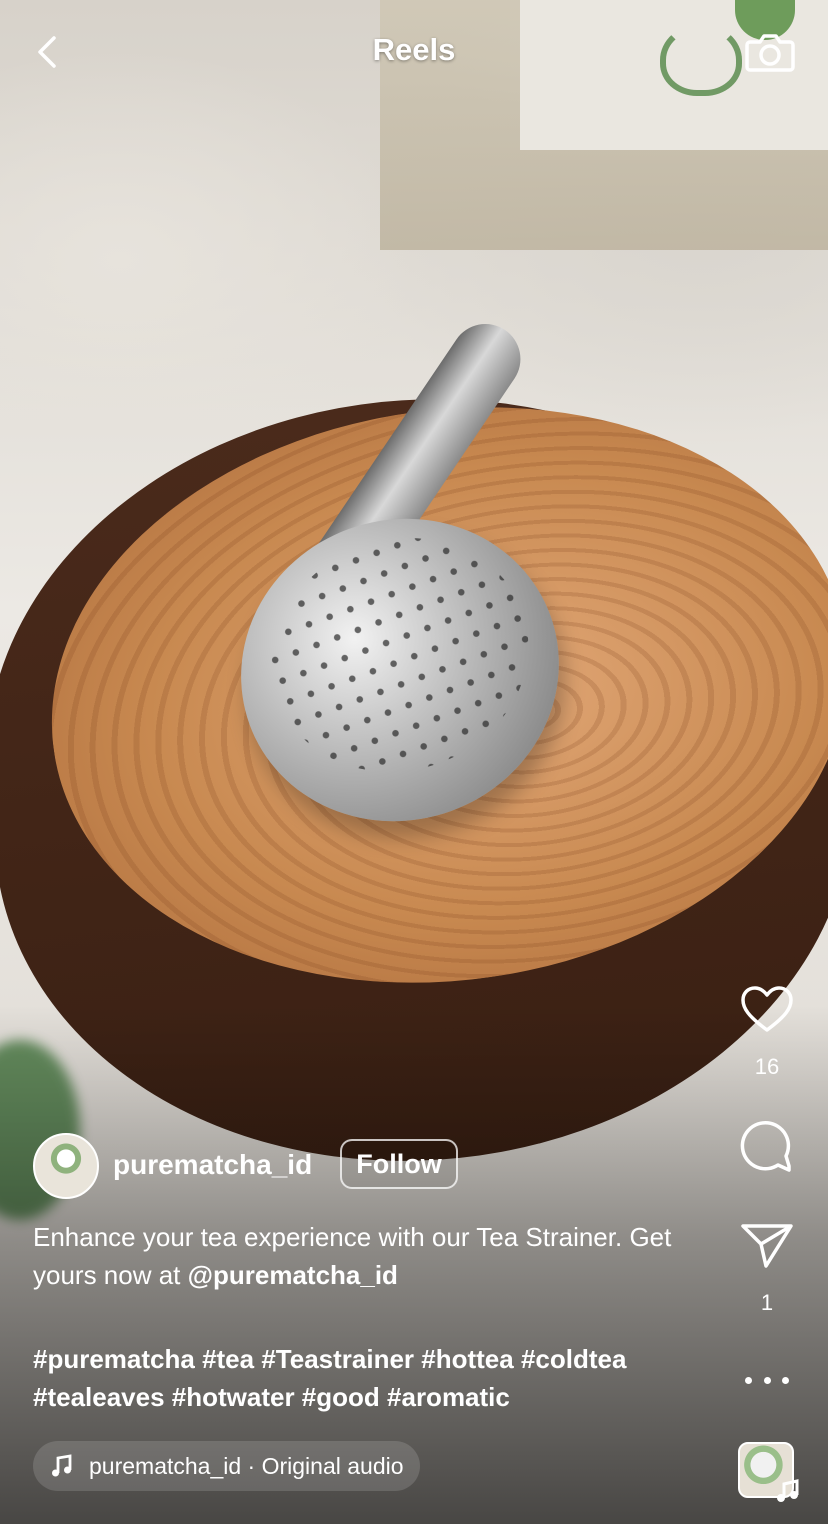 The height and width of the screenshot is (1524, 828). Describe the element at coordinates (767, 1245) in the screenshot. I see `paper-plane-icon` at that location.